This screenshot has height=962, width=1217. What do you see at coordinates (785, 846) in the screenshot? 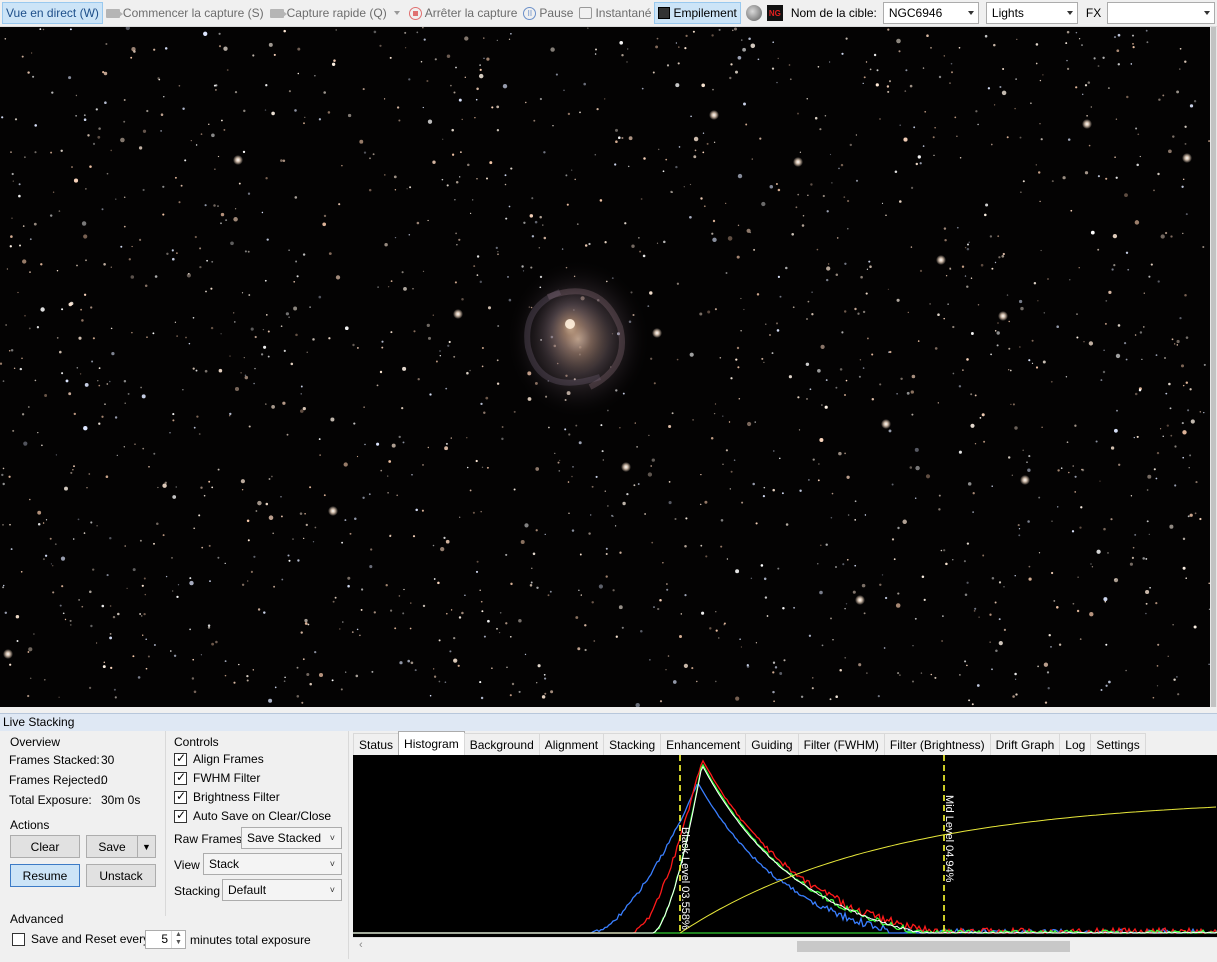
I see `histogram-view: Black Level 03.558% Mid Level 04.94%` at bounding box center [785, 846].